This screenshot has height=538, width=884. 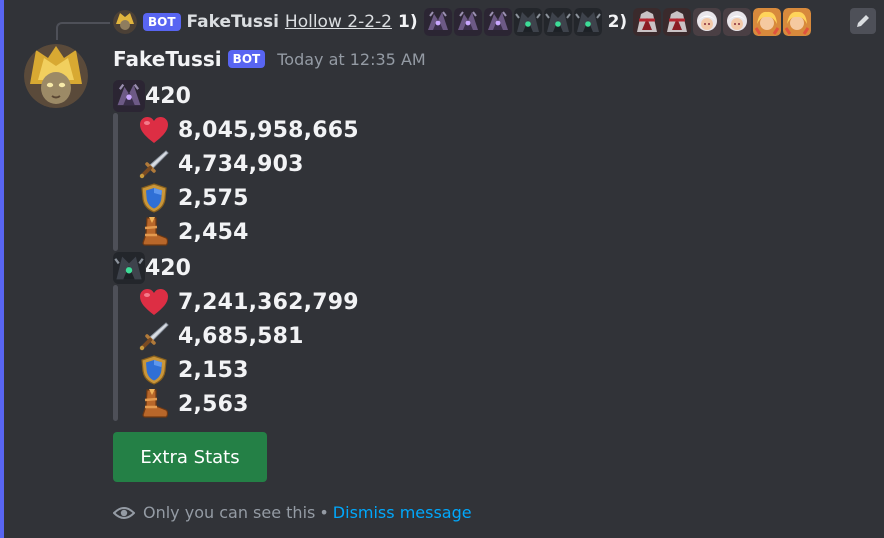 What do you see at coordinates (863, 21) in the screenshot?
I see `pencil-icon` at bounding box center [863, 21].